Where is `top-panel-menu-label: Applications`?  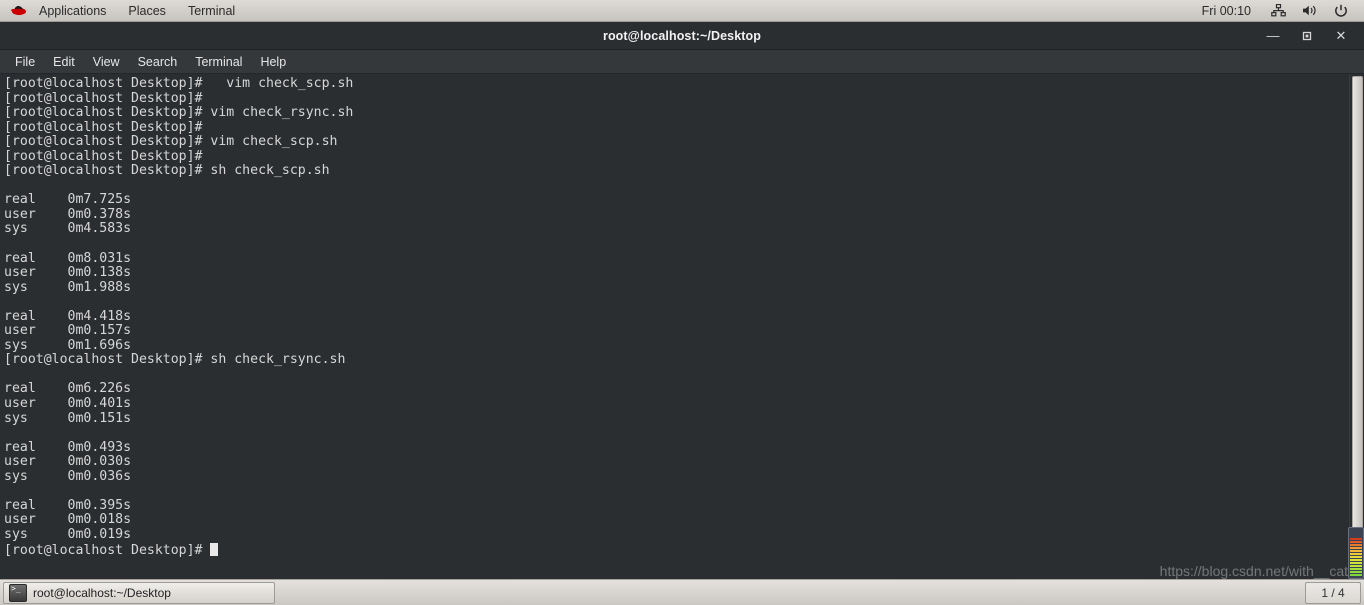 top-panel-menu-label: Applications is located at coordinates (73, 10).